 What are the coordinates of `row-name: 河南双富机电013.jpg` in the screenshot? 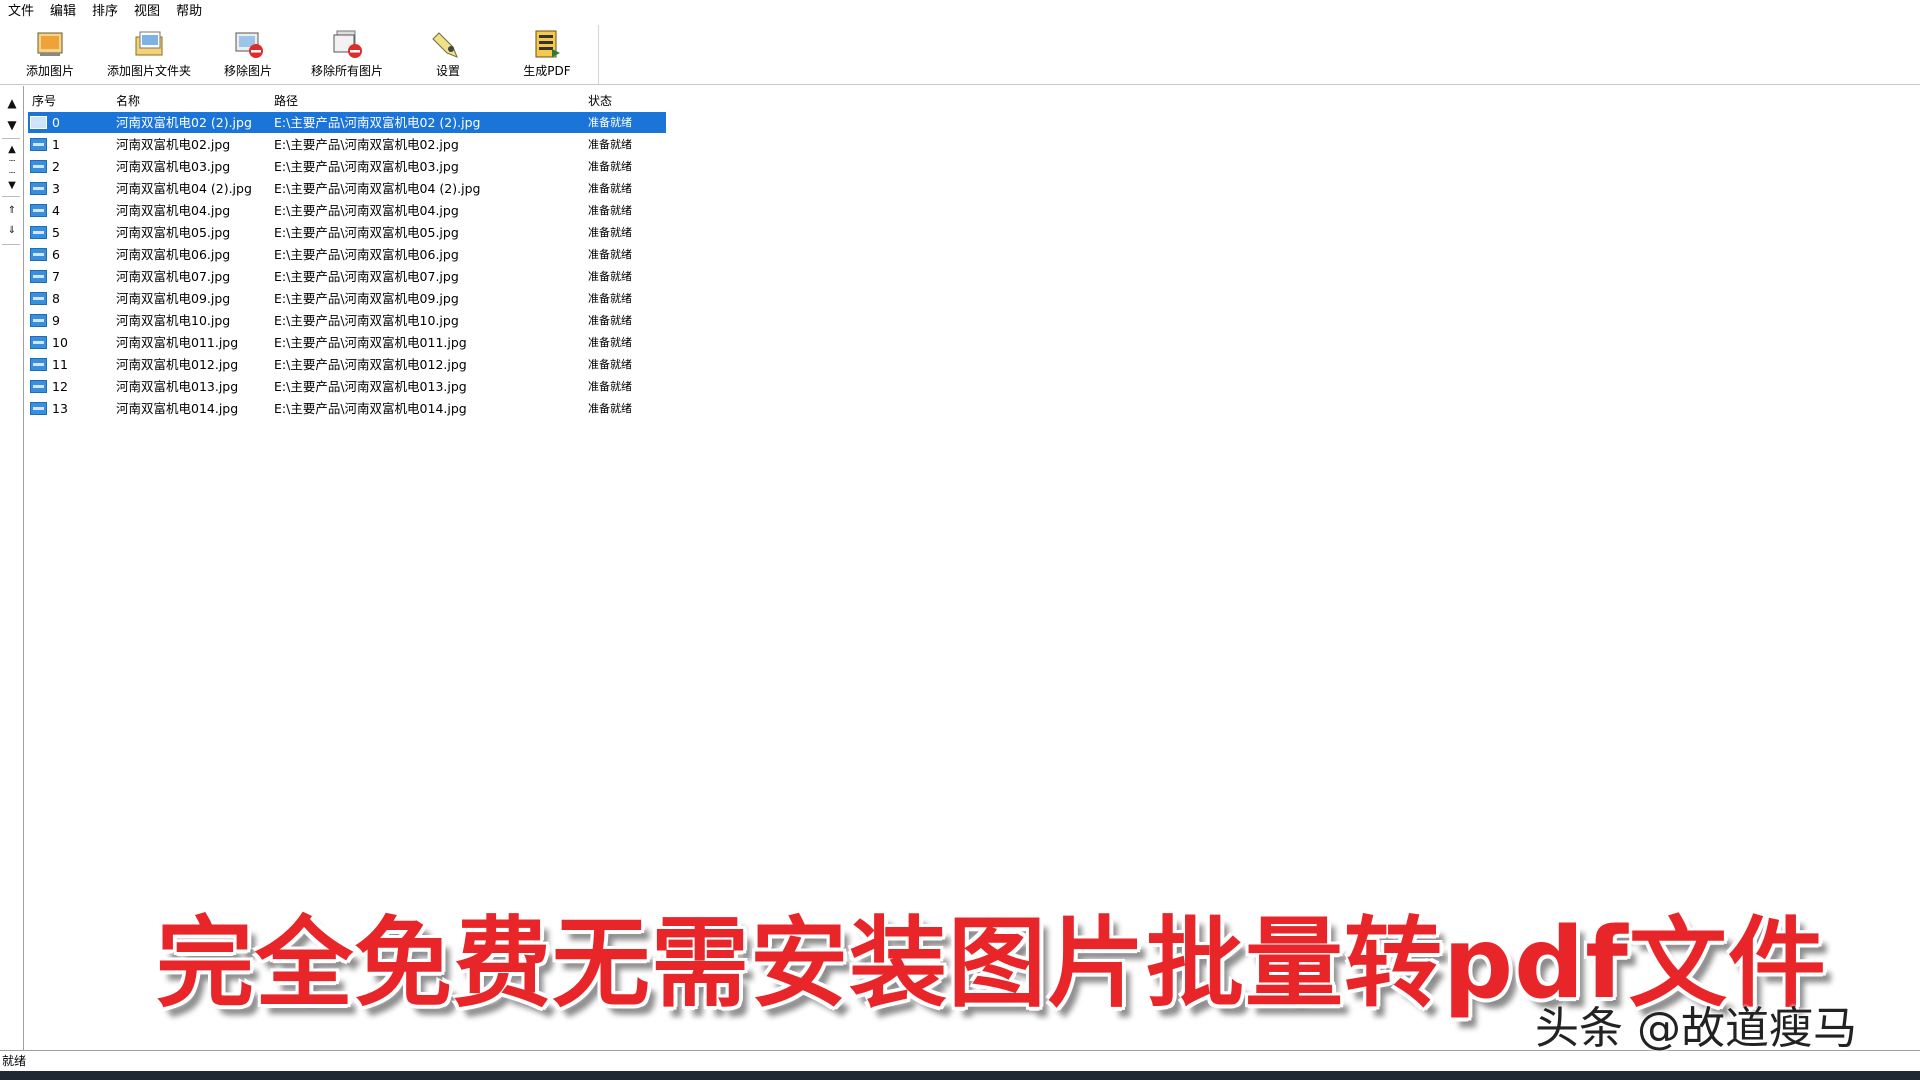 It's located at (177, 386).